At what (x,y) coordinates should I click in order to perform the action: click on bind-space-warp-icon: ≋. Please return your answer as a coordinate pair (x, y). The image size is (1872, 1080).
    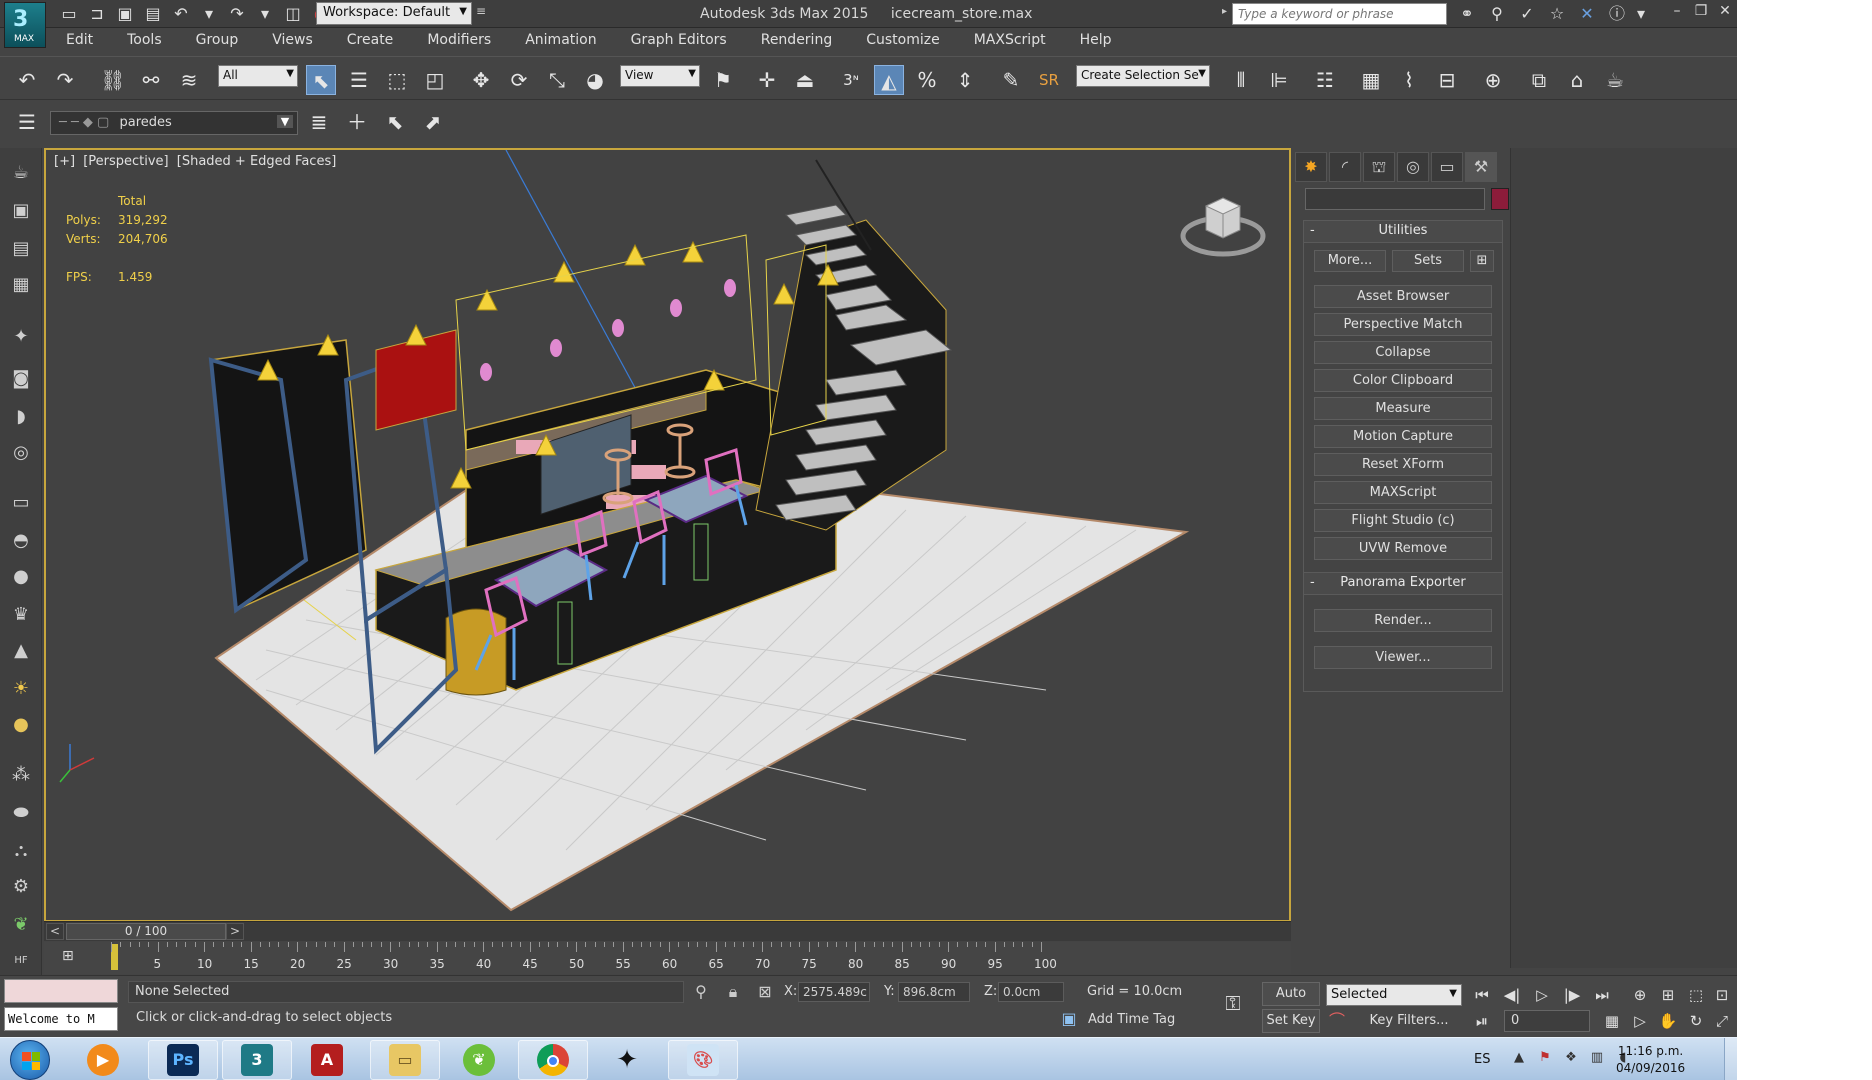
    Looking at the image, I should click on (189, 80).